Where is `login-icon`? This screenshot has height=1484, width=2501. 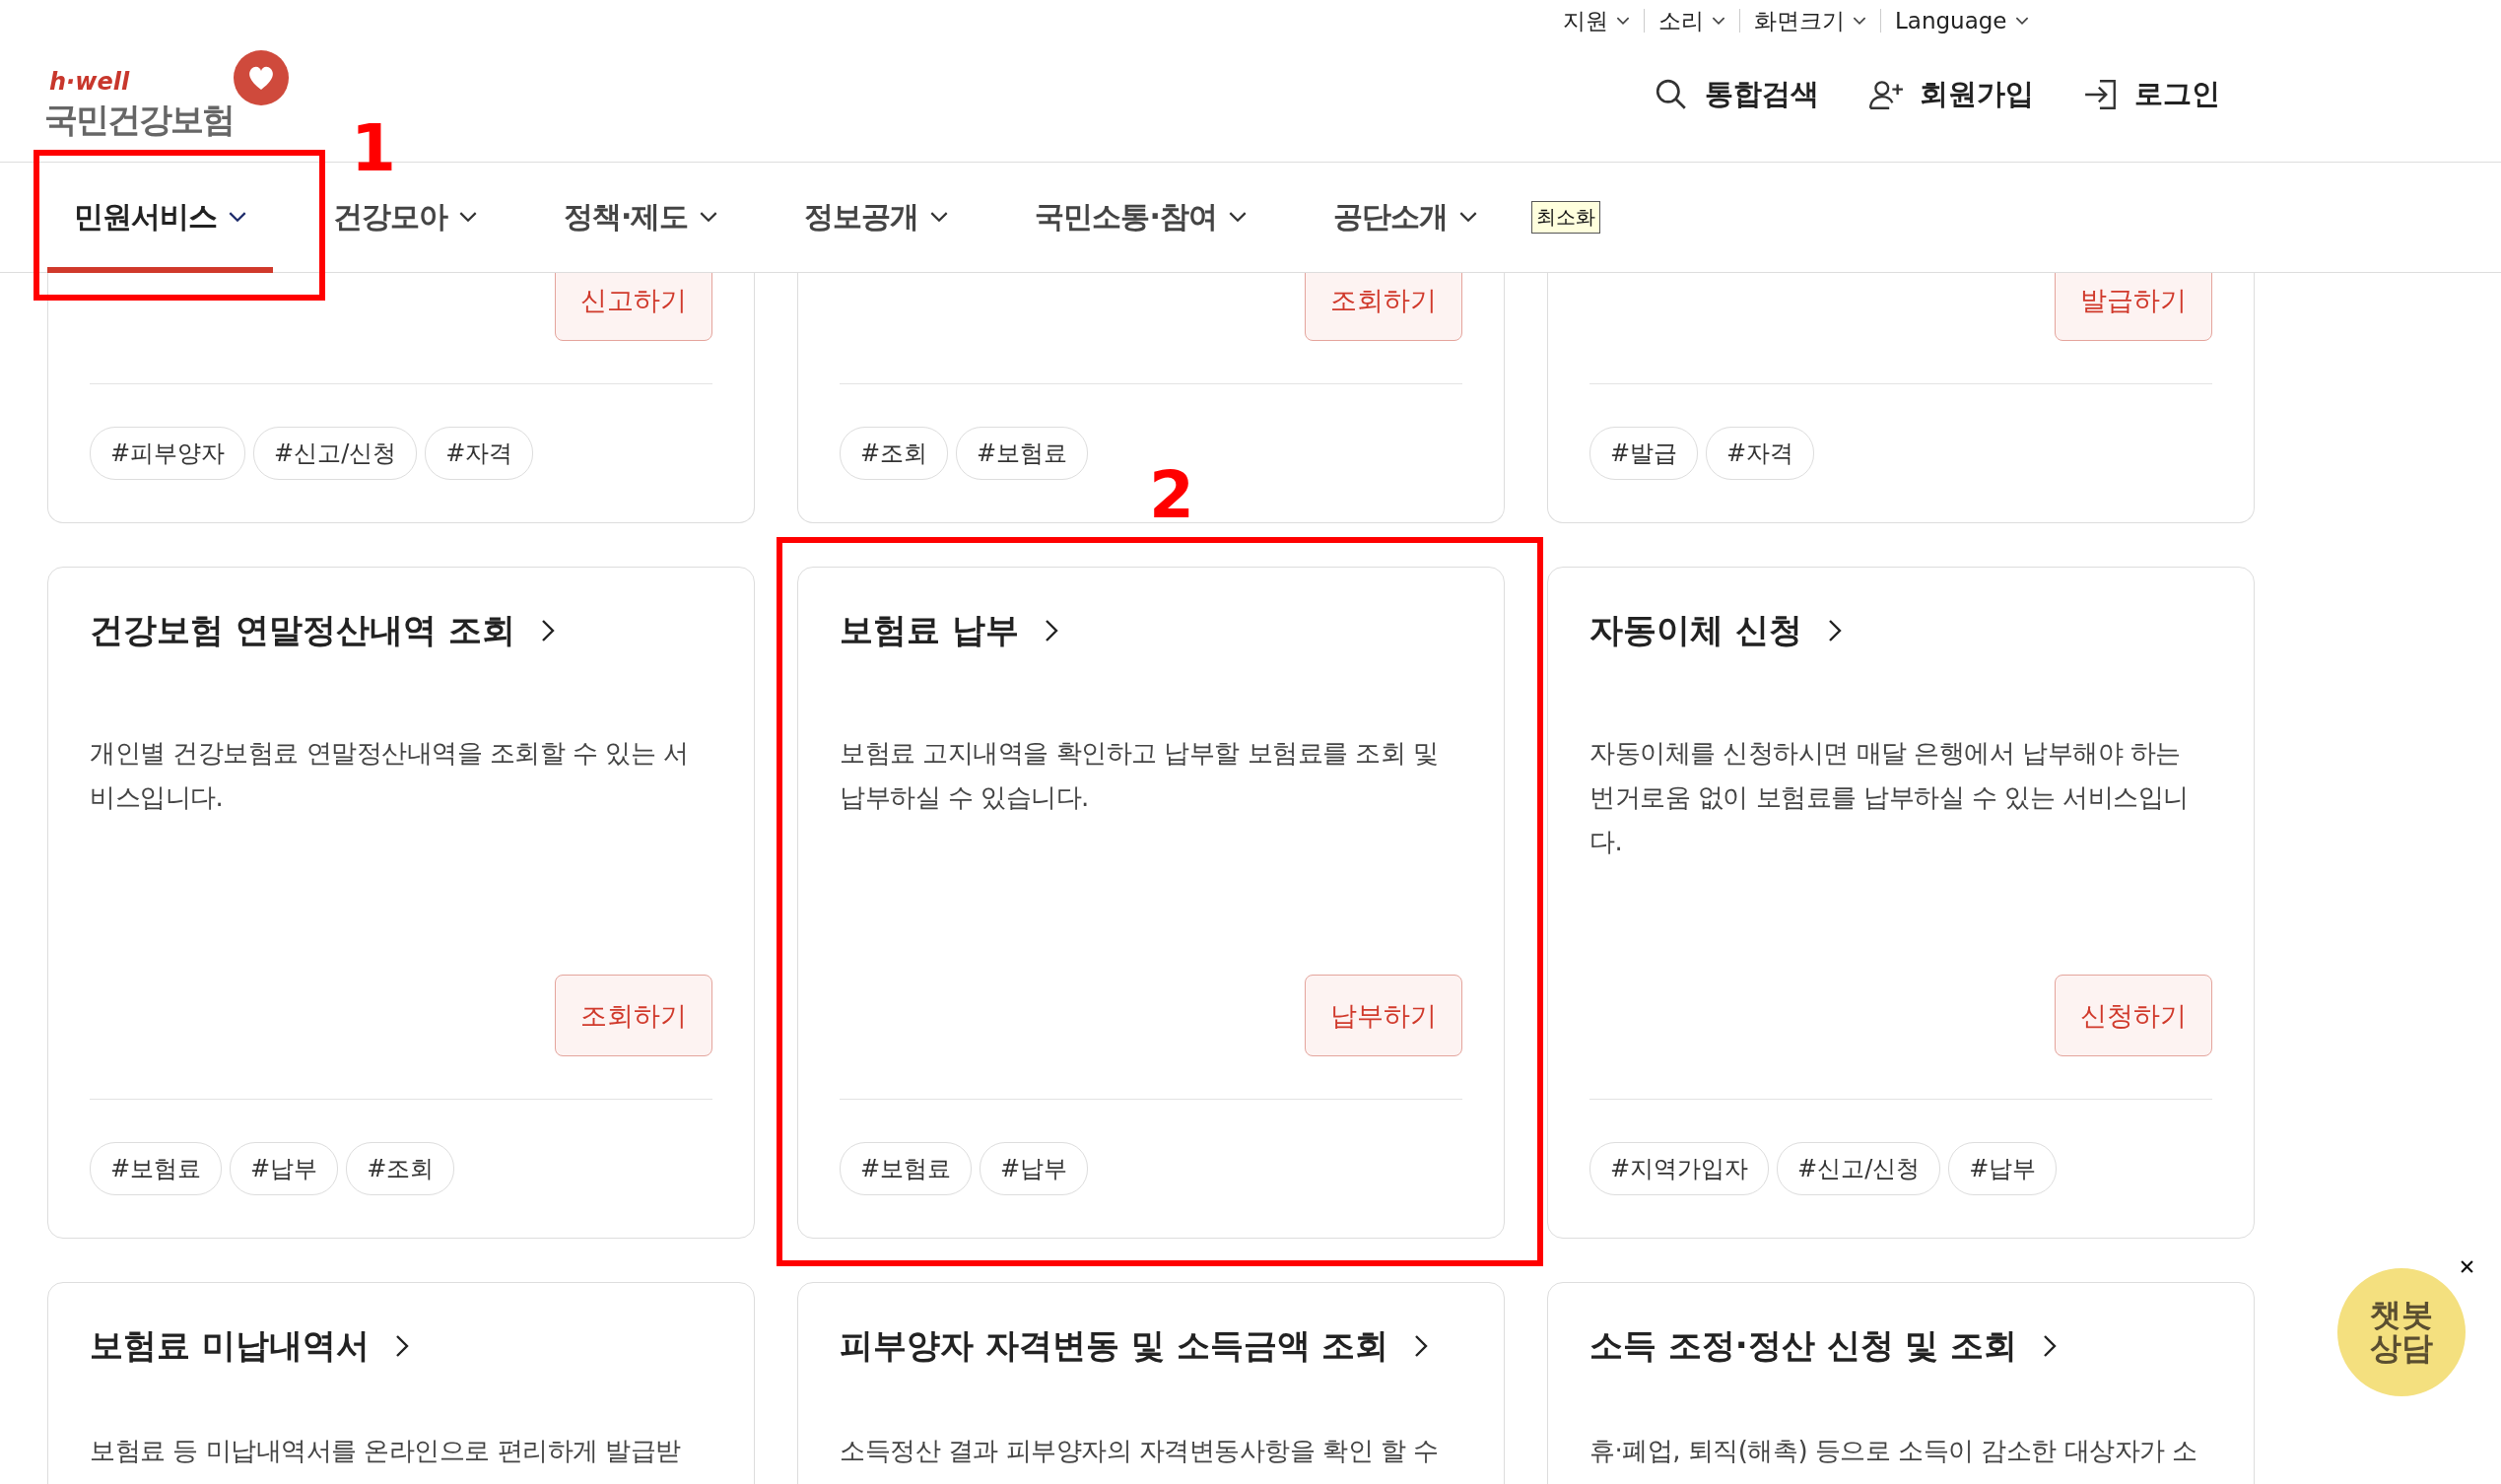
login-icon is located at coordinates (2101, 94).